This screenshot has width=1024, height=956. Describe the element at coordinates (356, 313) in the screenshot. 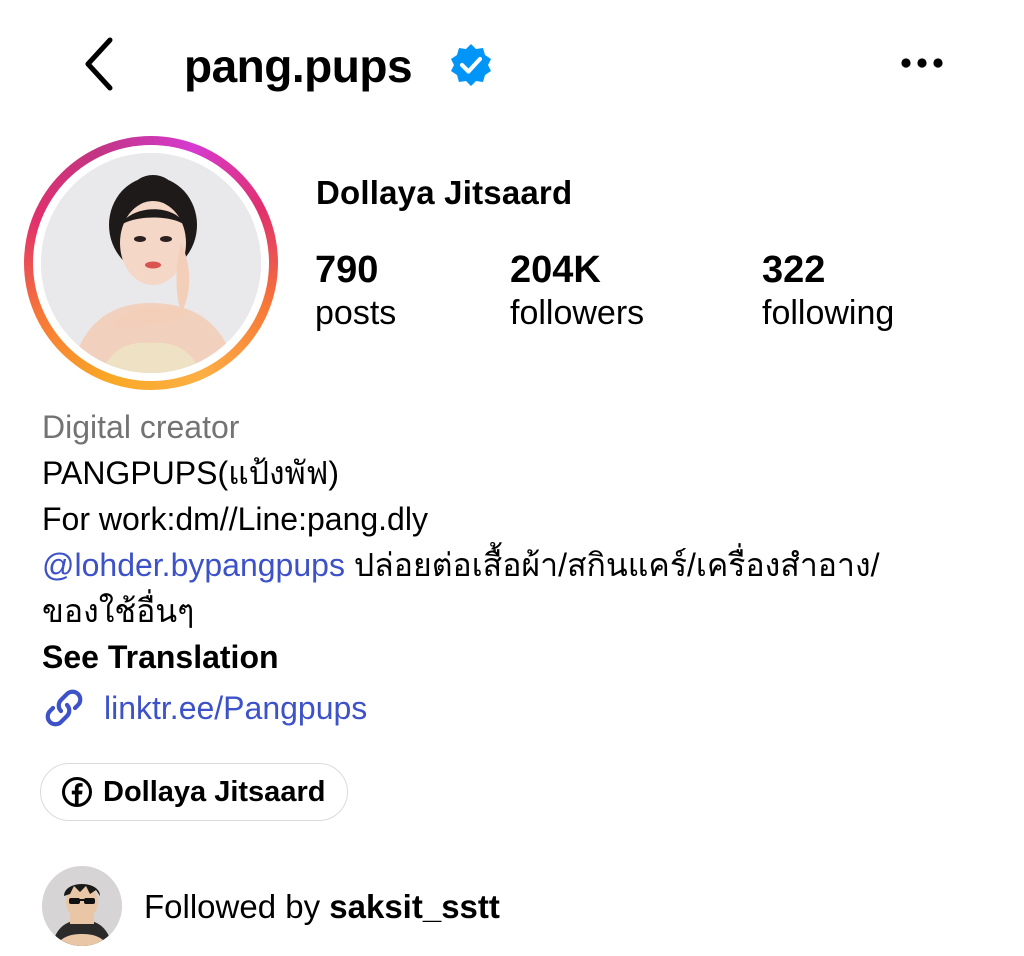

I see `posts-label: posts` at that location.